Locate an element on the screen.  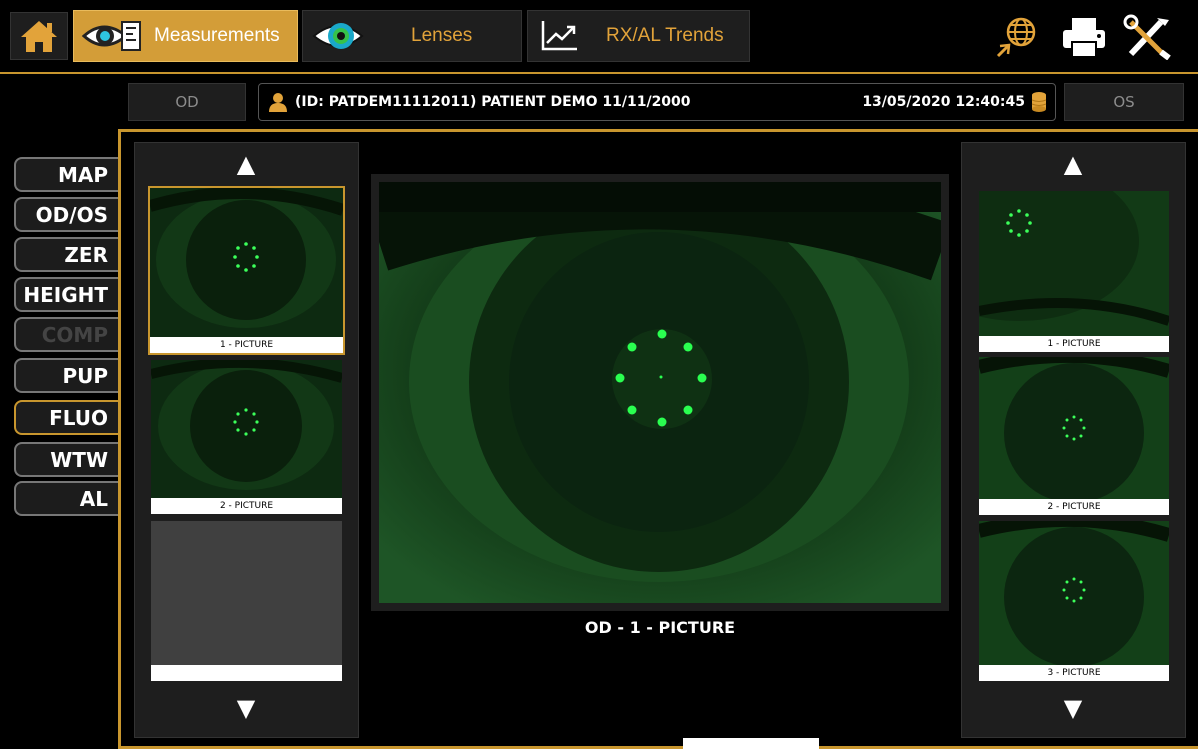
tab-label: RX/AL Trends is located at coordinates (665, 35).